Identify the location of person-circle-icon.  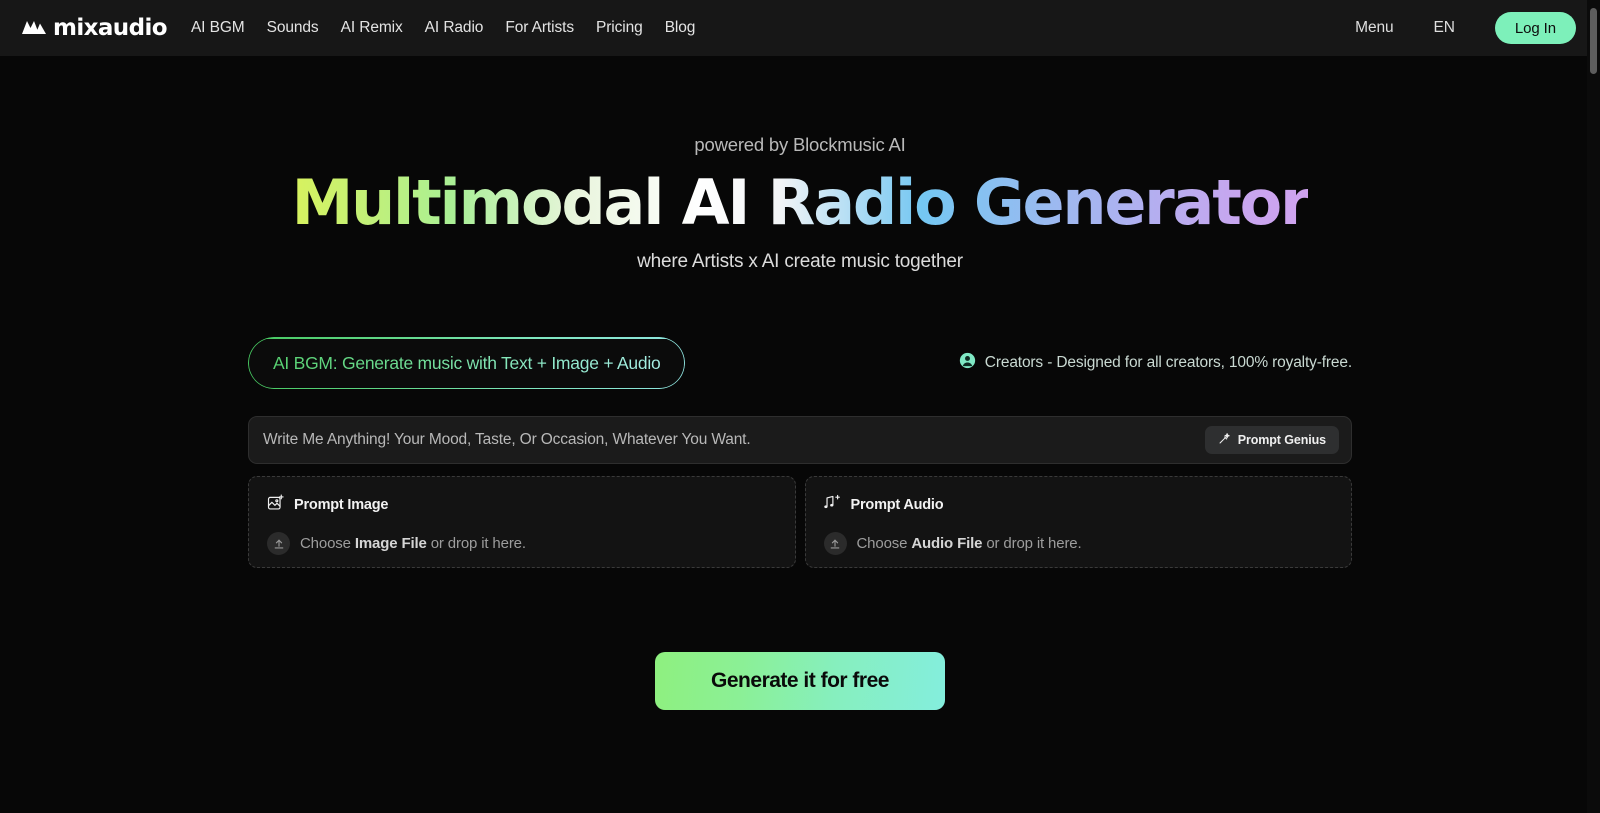
(967, 363).